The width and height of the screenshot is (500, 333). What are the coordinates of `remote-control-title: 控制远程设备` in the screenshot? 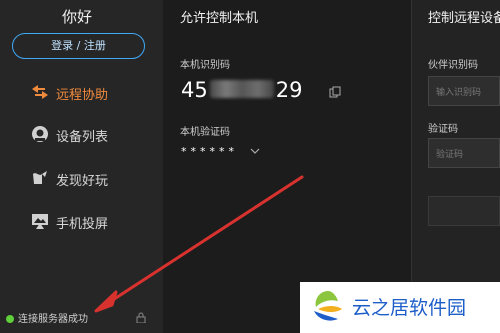 It's located at (464, 18).